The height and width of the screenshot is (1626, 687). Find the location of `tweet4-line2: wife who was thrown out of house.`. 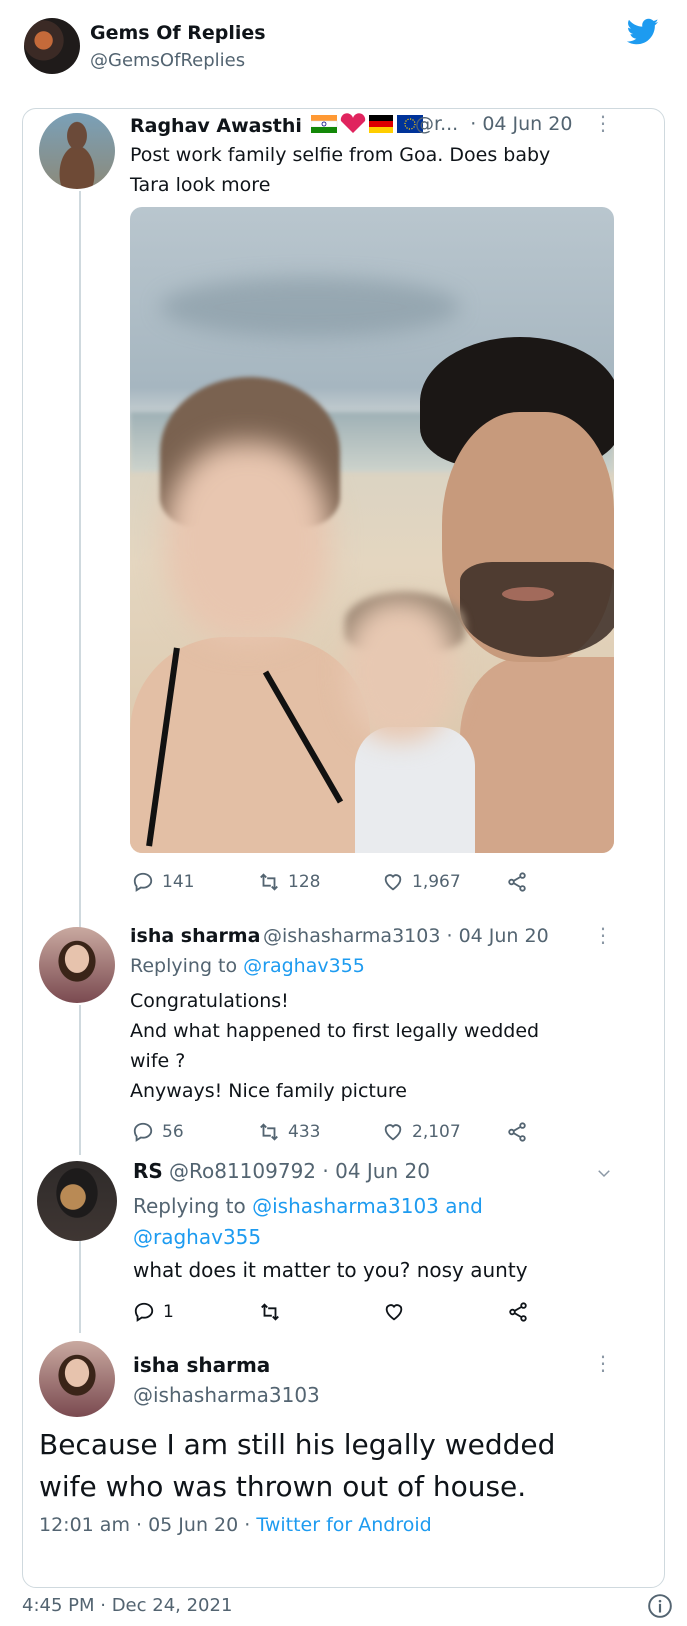

tweet4-line2: wife who was thrown out of house. is located at coordinates (283, 1486).